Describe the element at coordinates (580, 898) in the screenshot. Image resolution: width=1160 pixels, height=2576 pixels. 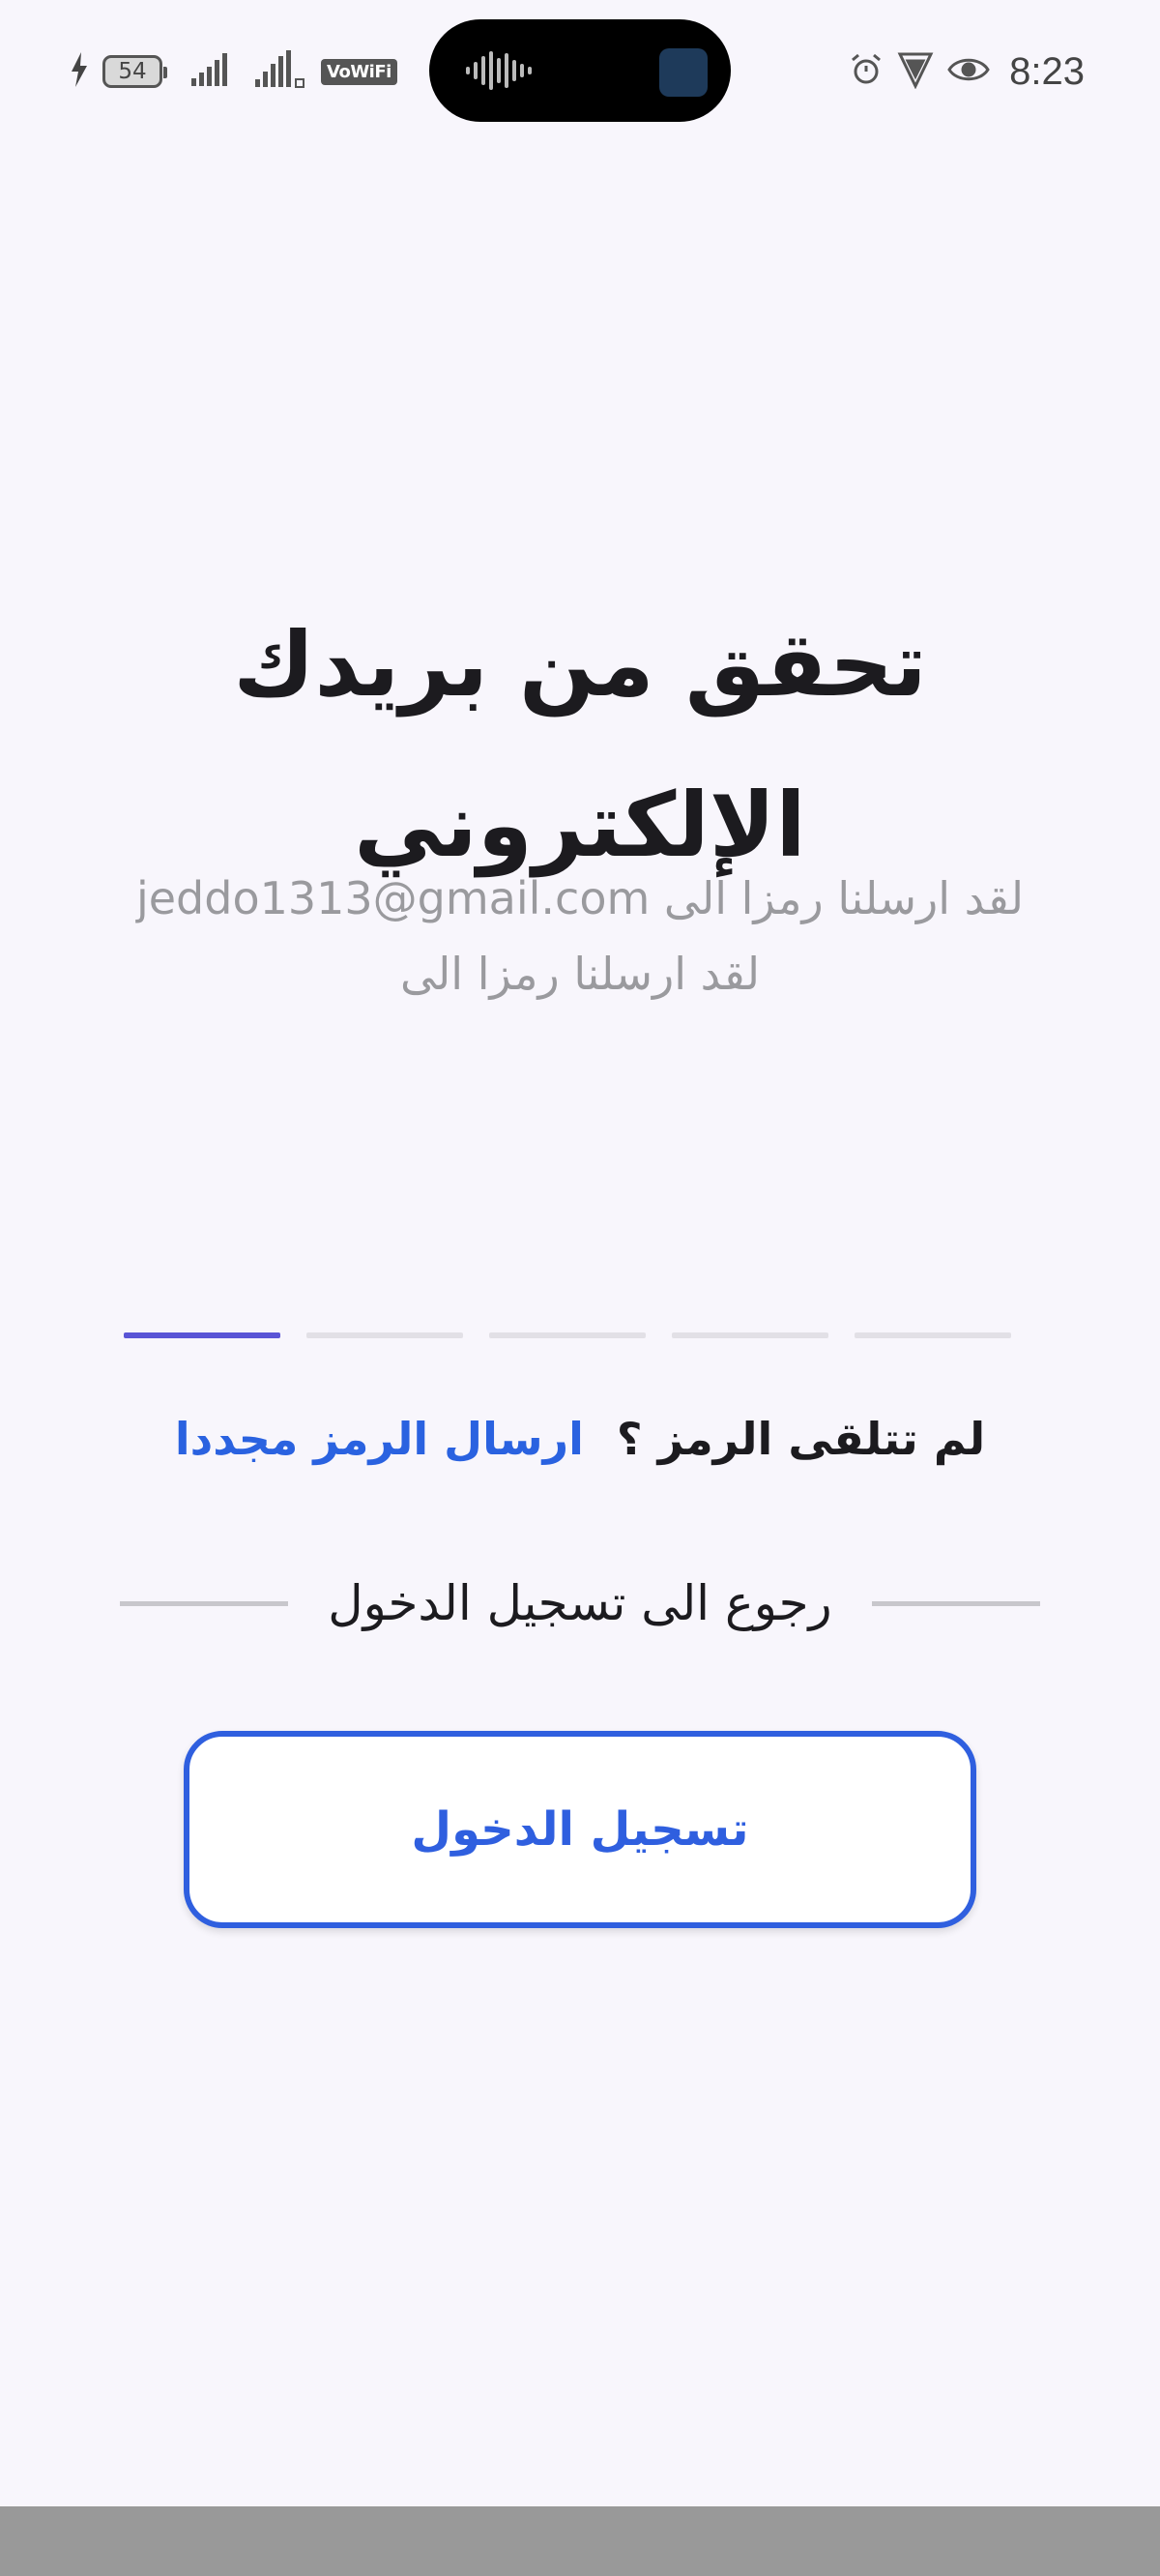
I see `subtitle-line-1: لقد ارسلنا رمزا الى jeddo1313@gmail.com` at that location.